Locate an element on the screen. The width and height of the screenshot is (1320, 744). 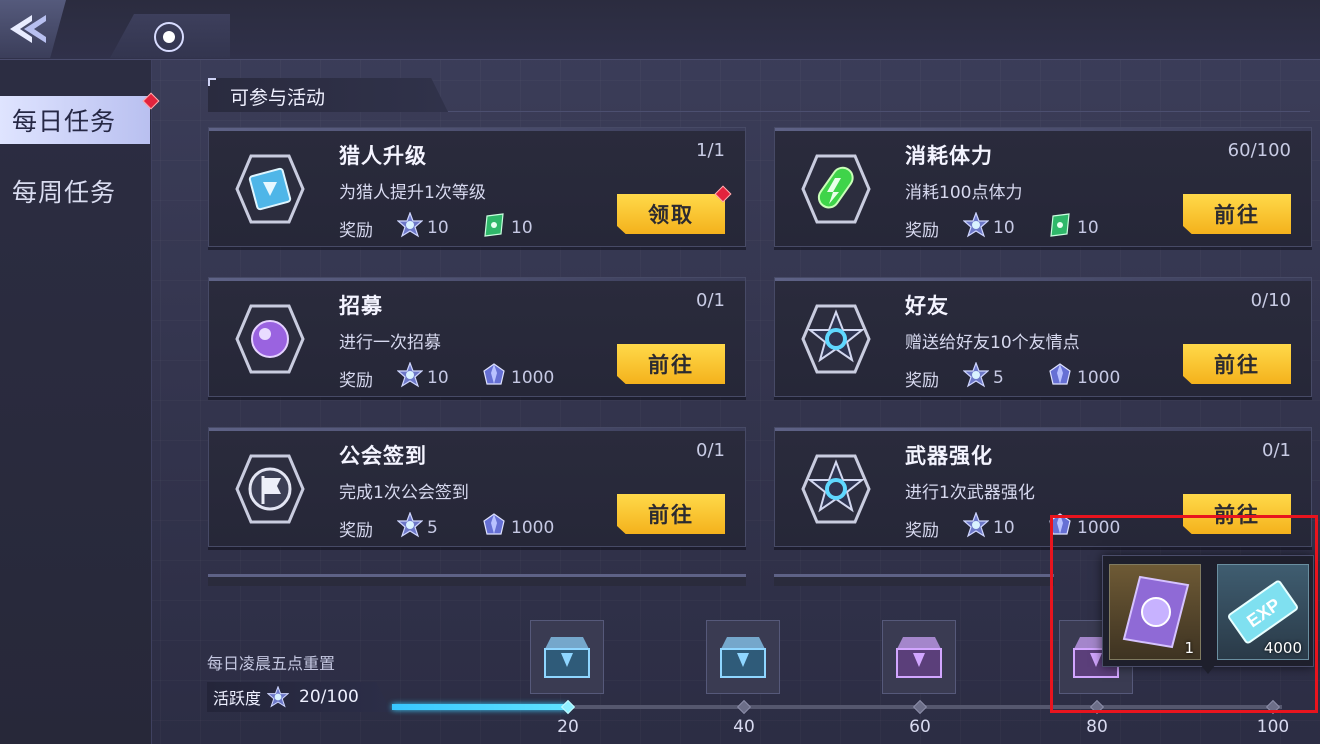
task-title: 武器强化 is located at coordinates (949, 456).